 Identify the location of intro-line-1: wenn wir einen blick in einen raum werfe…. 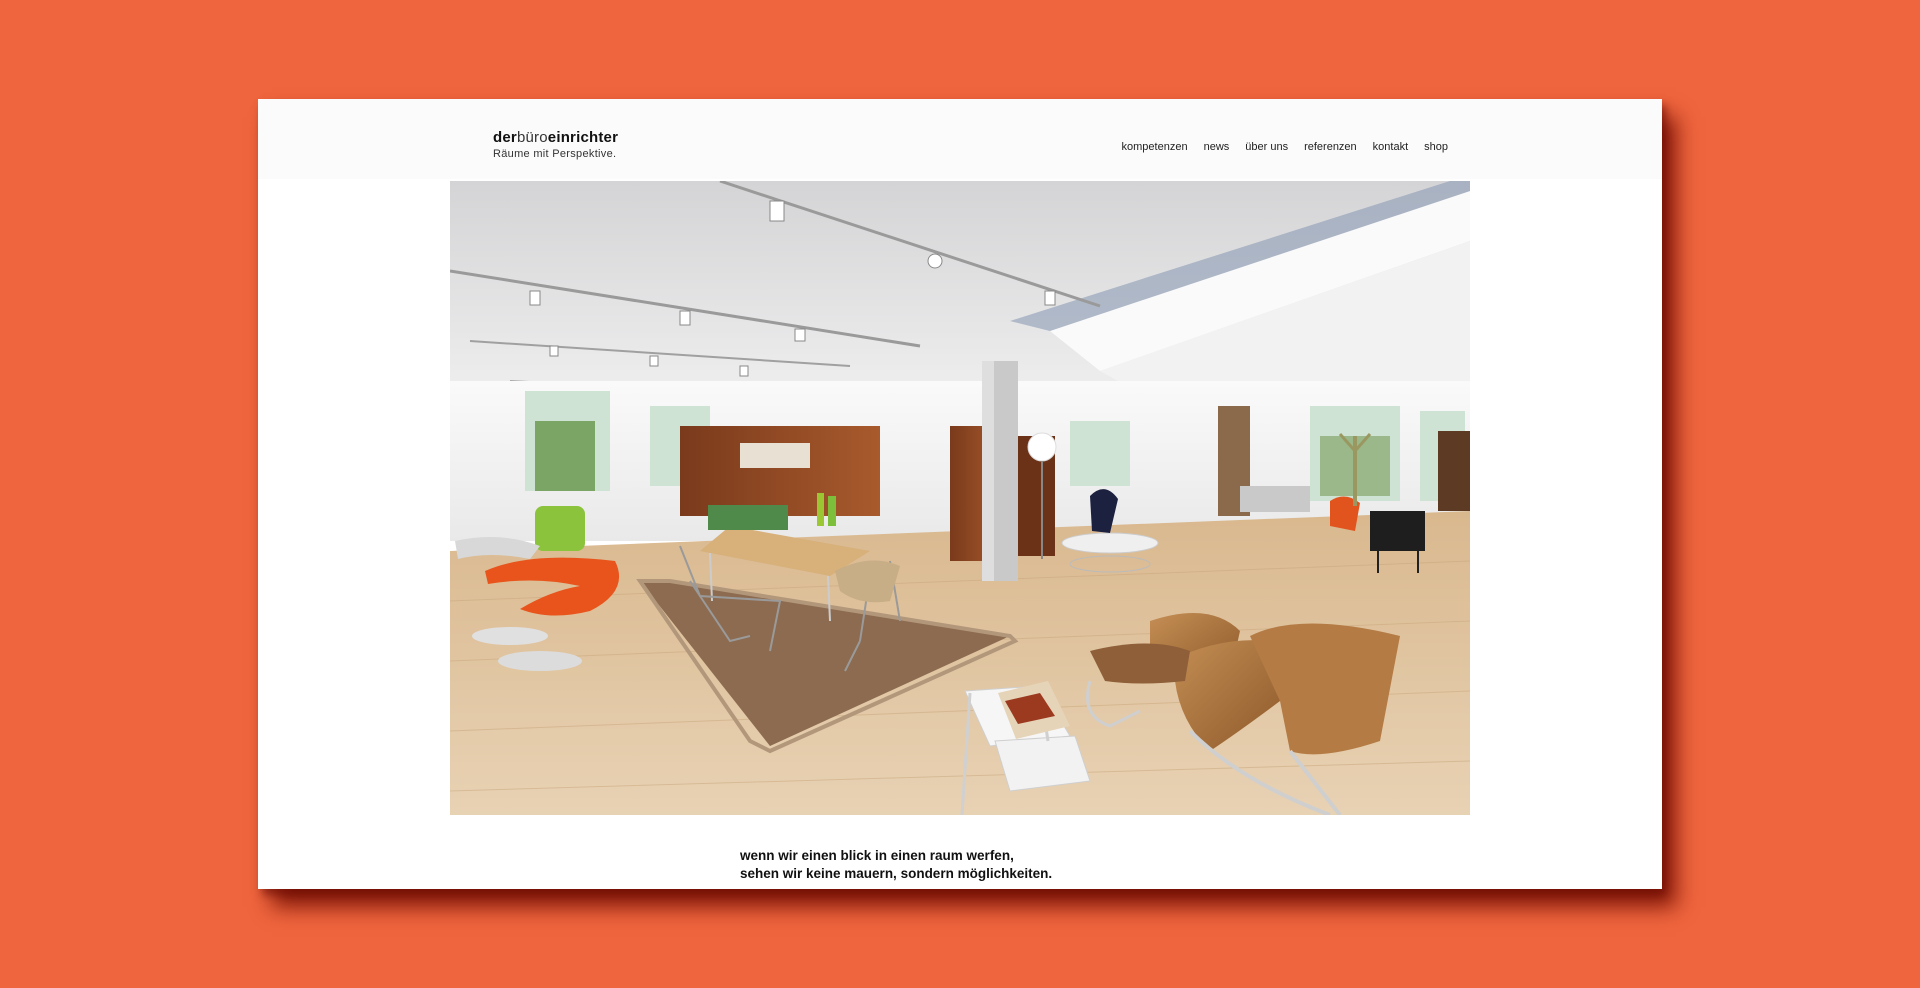
(877, 855).